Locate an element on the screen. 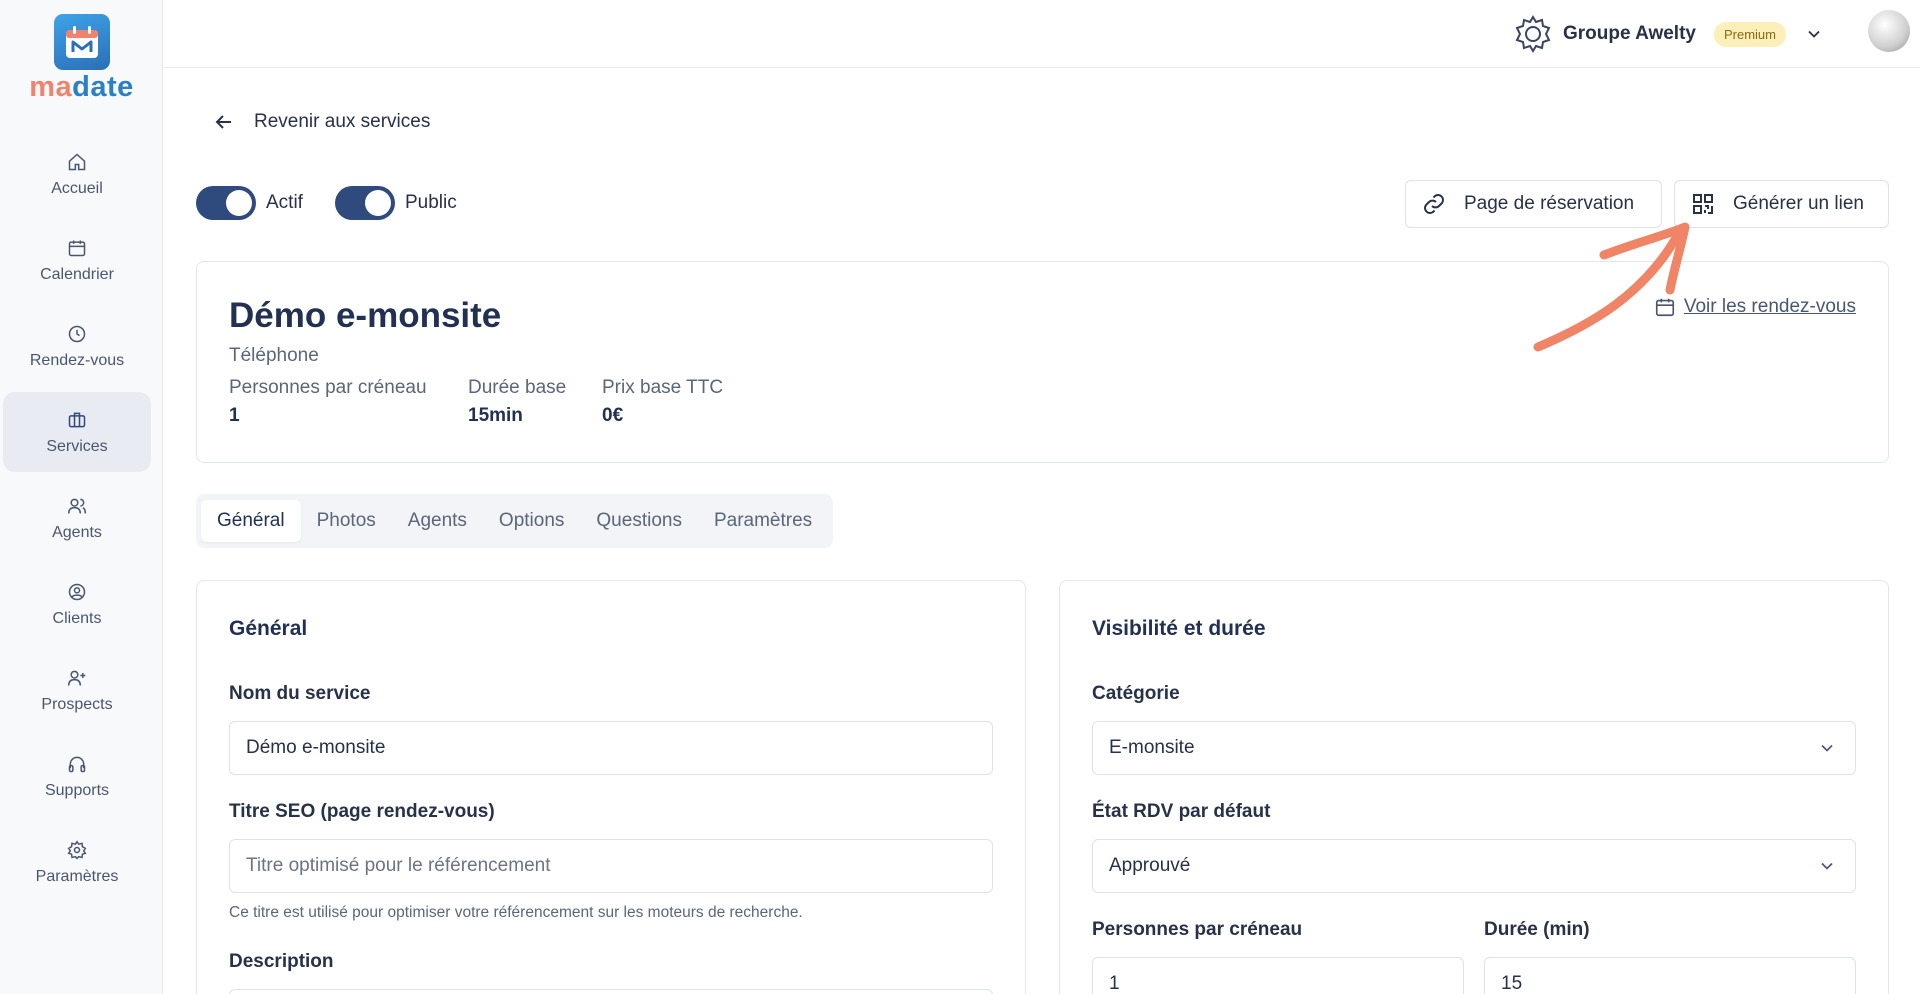 Image resolution: width=1920 pixels, height=994 pixels. back-label: Revenir aux services is located at coordinates (342, 121).